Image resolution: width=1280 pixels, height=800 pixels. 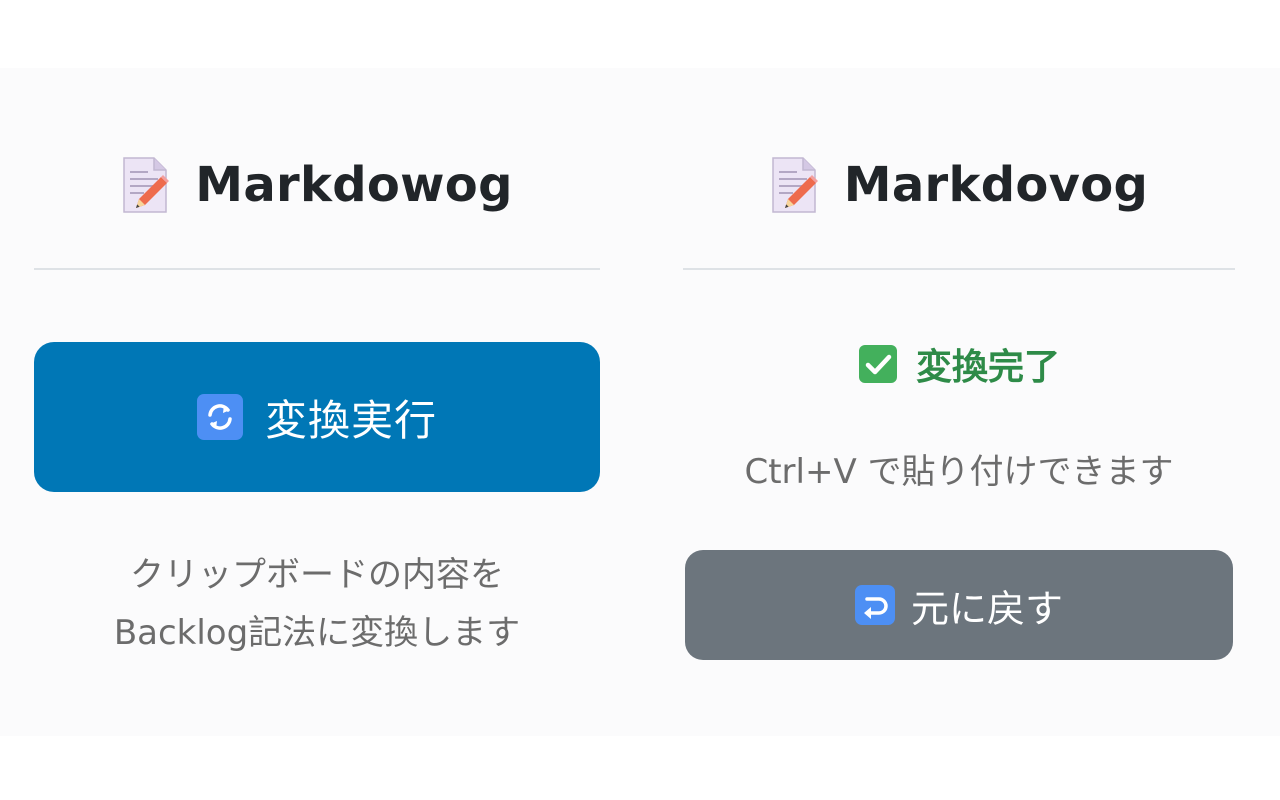 What do you see at coordinates (959, 472) in the screenshot?
I see `paste-hint: Ctrl+V で貼り付けできます` at bounding box center [959, 472].